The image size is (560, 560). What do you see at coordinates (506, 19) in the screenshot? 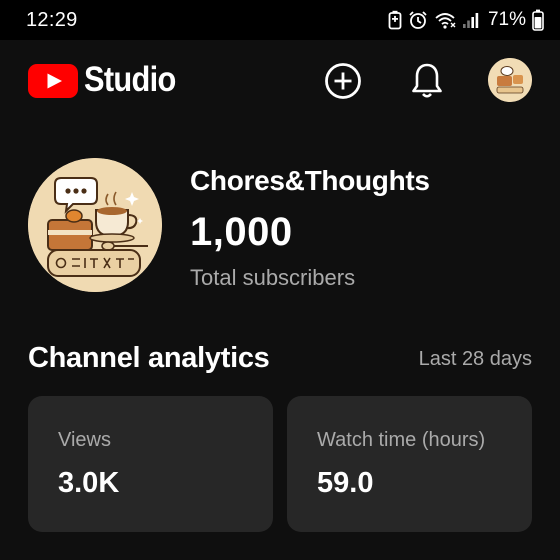
I see `battery-percent: 71%` at bounding box center [506, 19].